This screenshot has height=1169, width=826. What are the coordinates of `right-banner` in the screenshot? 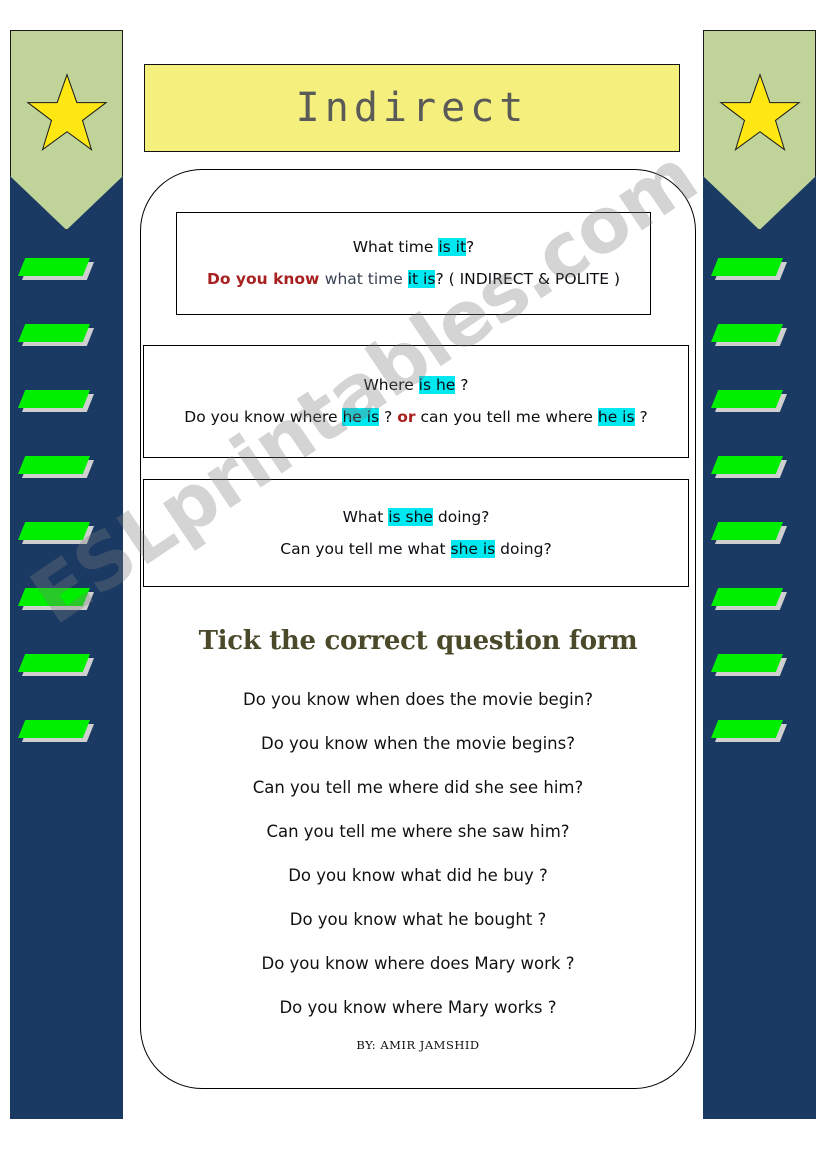 It's located at (759, 130).